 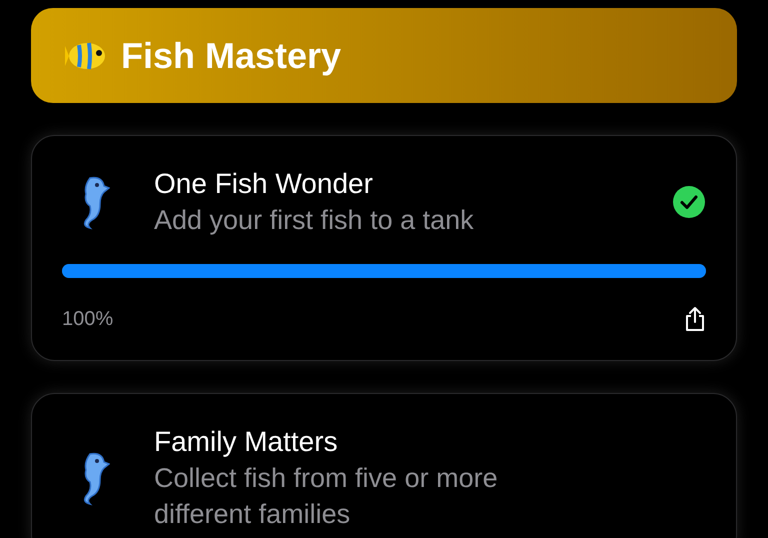 What do you see at coordinates (689, 202) in the screenshot?
I see `checkmark-icon` at bounding box center [689, 202].